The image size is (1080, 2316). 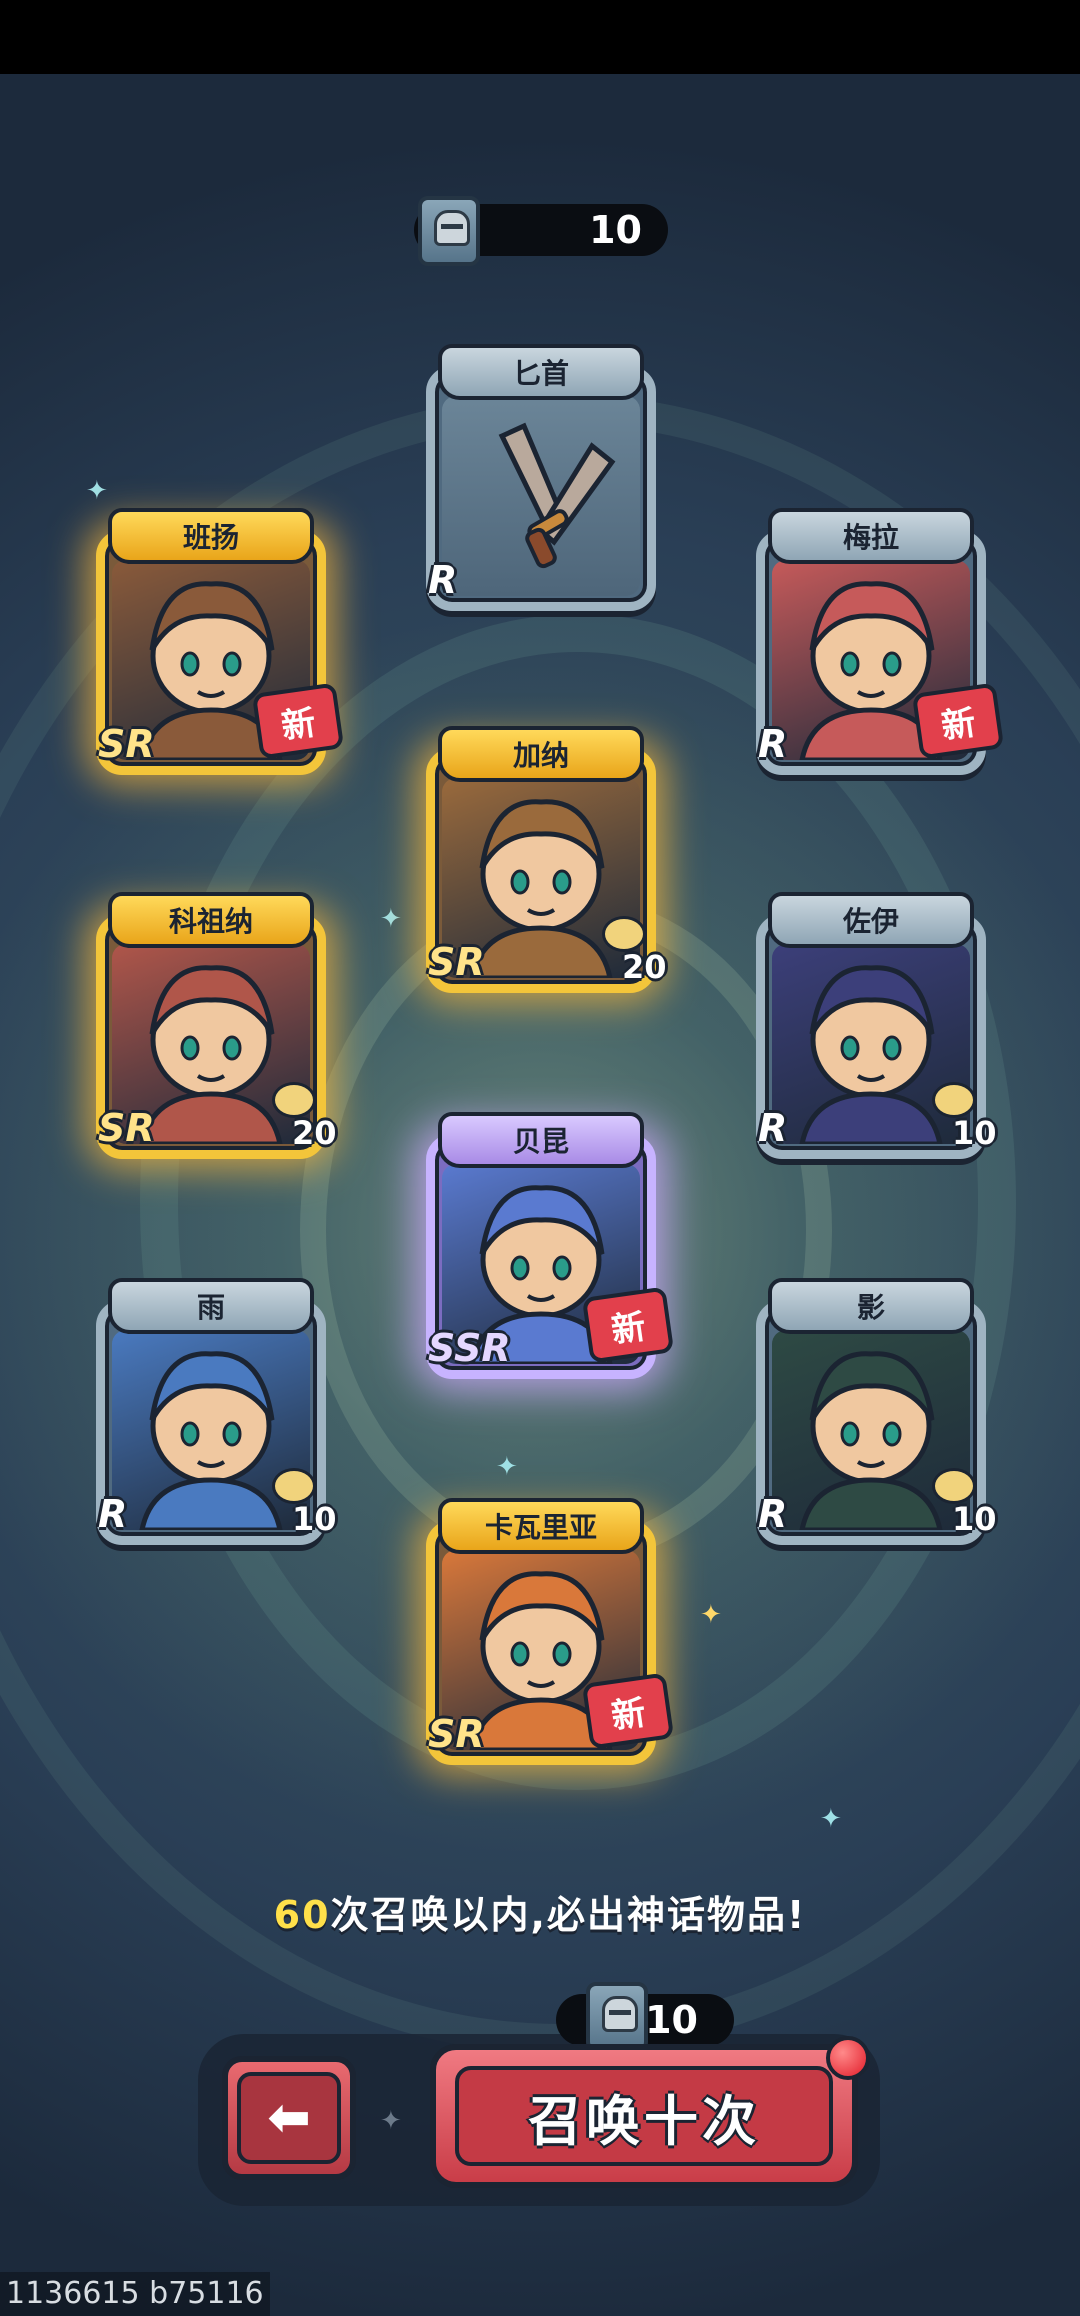 What do you see at coordinates (541, 754) in the screenshot?
I see `card-name: 加纳` at bounding box center [541, 754].